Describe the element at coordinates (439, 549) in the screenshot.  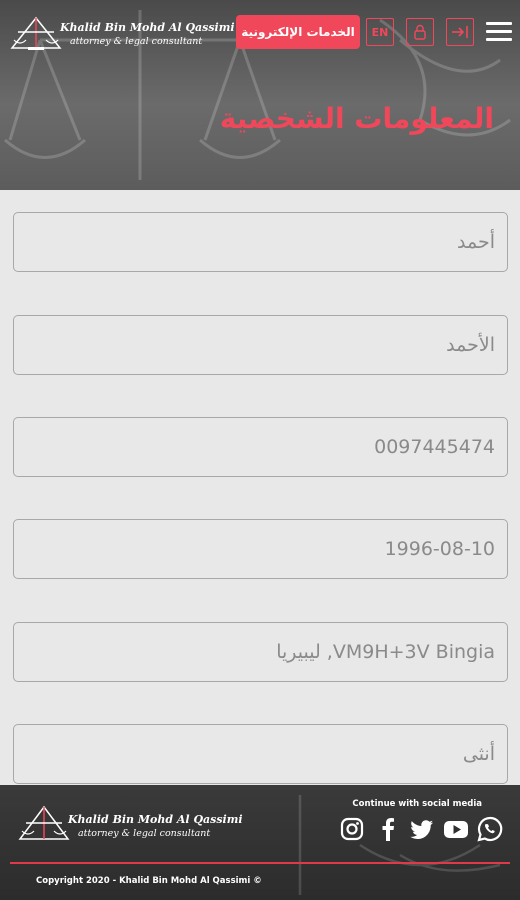
I see `birth-date-value: 1996-08-10` at that location.